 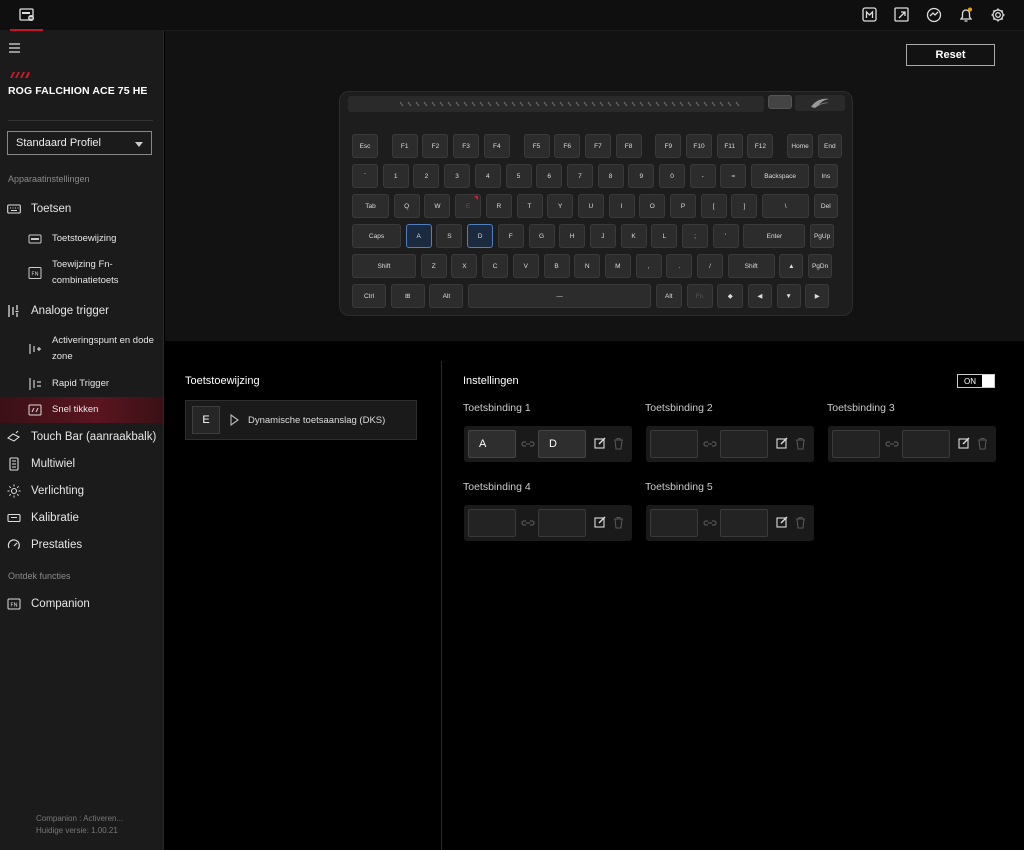 I want to click on on-off-toggle: ON, so click(x=976, y=381).